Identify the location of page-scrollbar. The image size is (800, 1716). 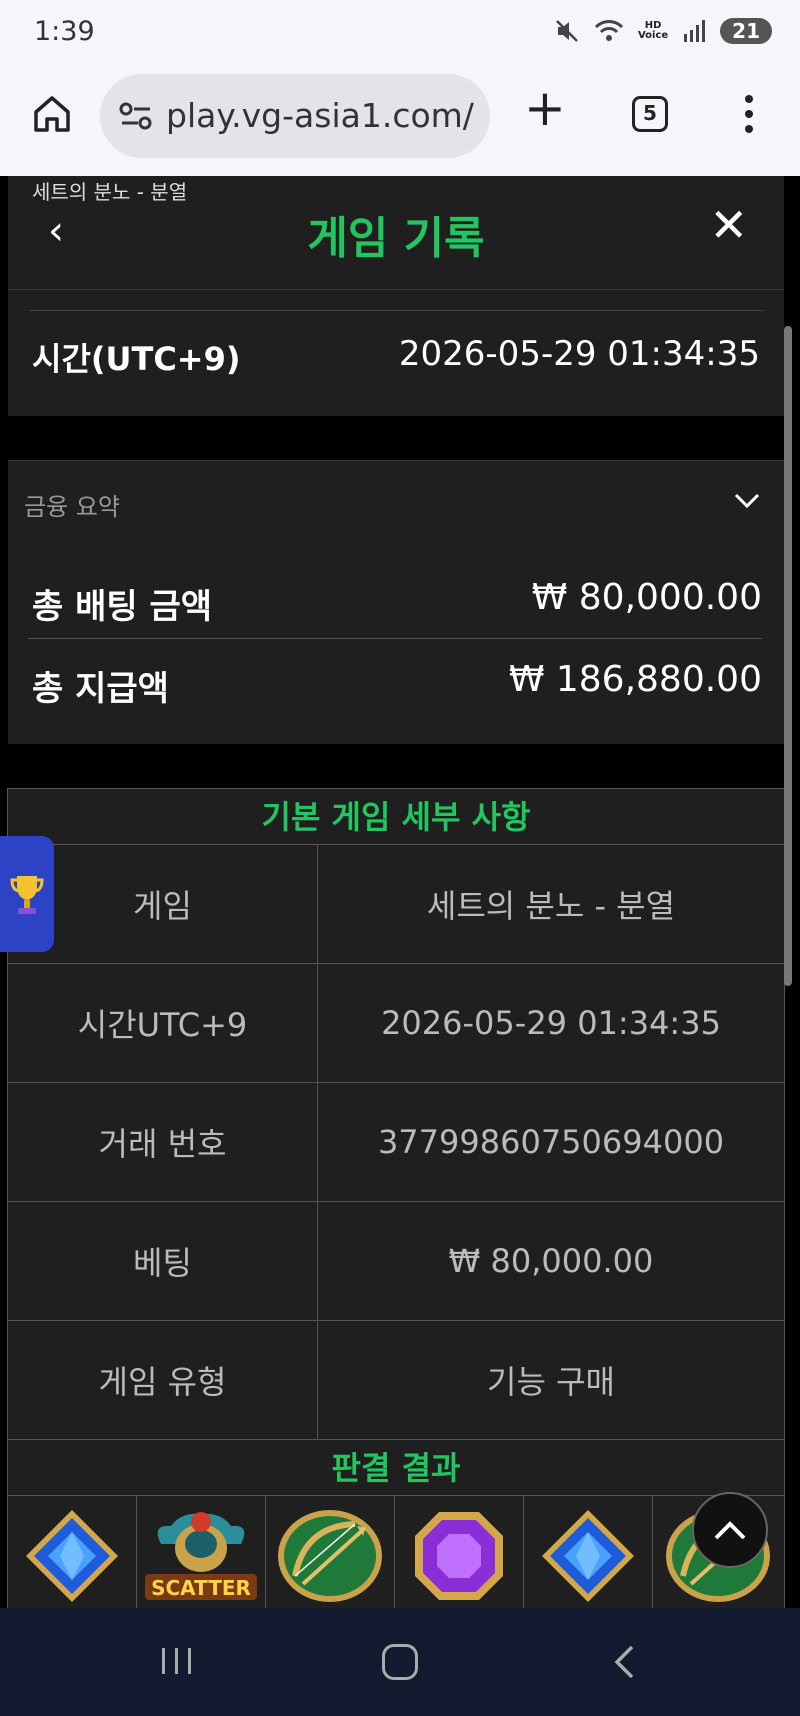
(788, 656).